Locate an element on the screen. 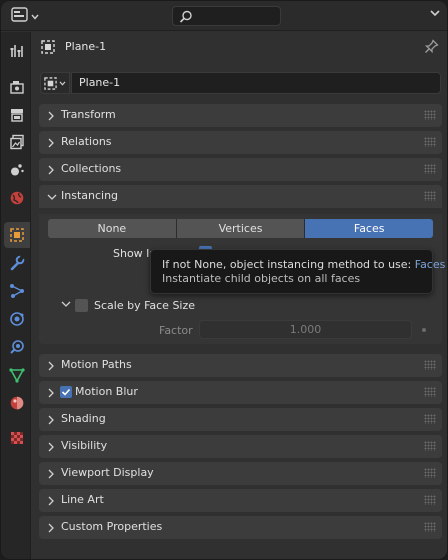 The width and height of the screenshot is (448, 560). panel-viewport-display: Viewport Display is located at coordinates (240, 473).